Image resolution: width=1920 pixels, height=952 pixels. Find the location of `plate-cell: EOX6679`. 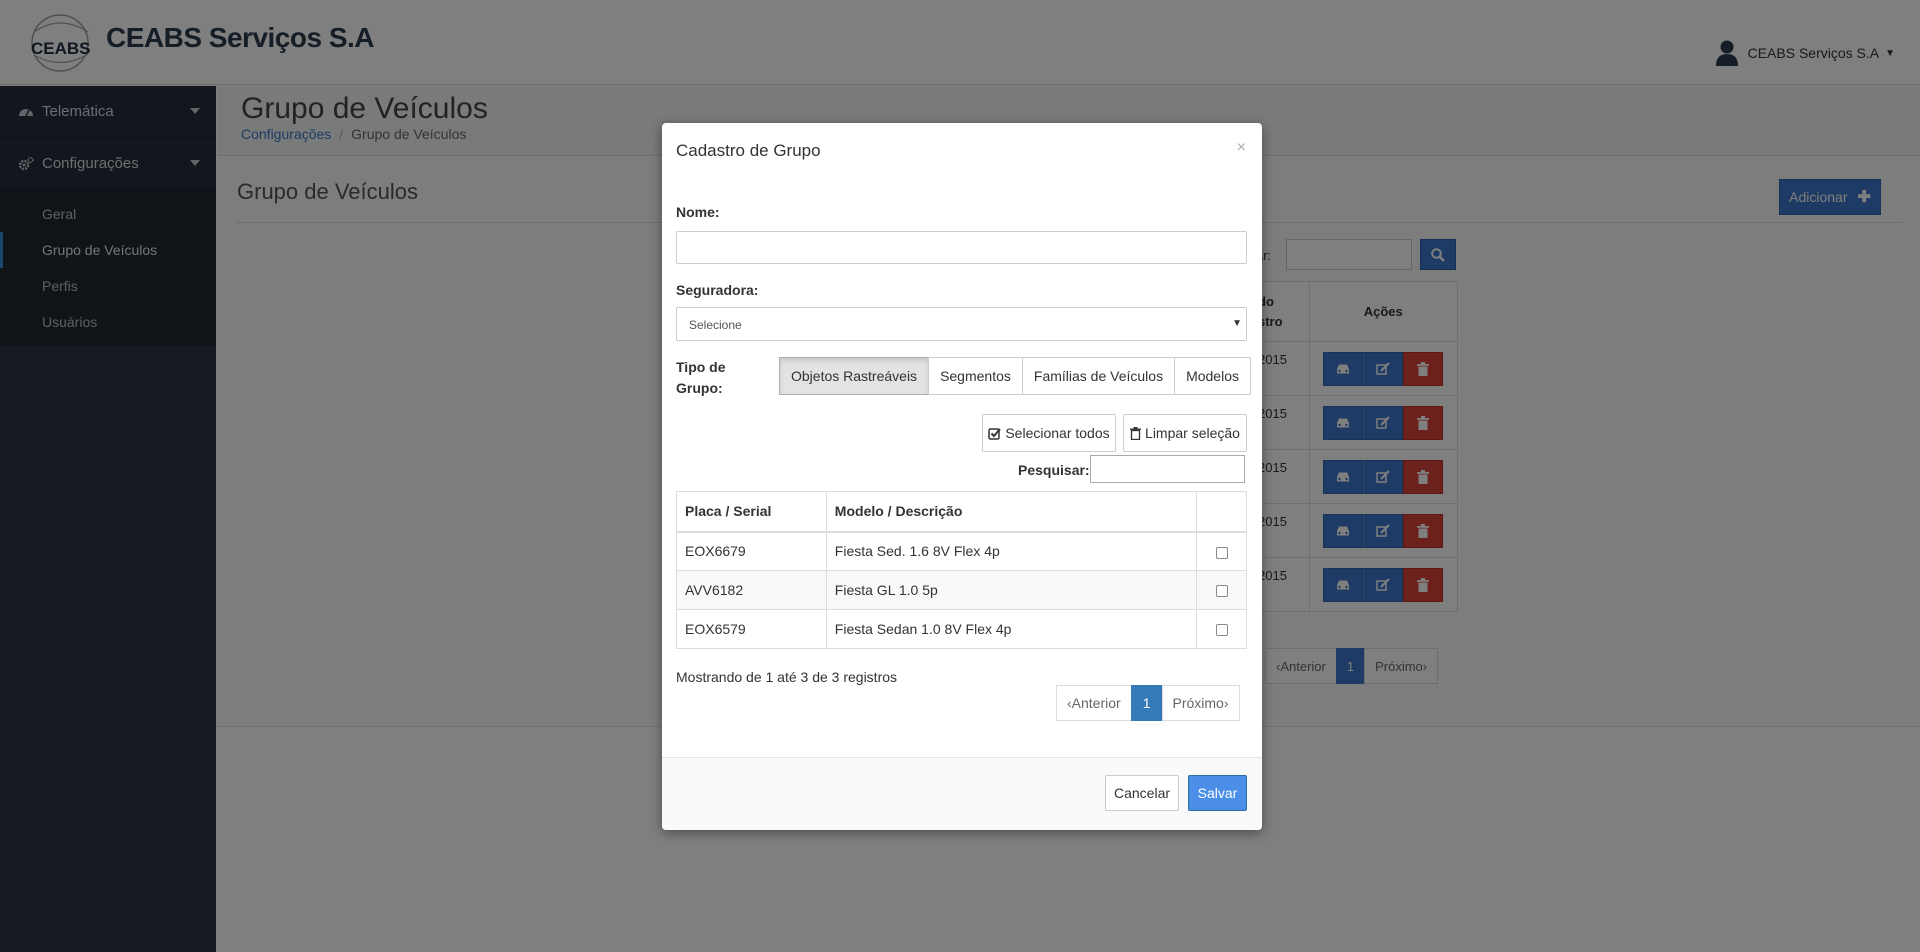

plate-cell: EOX6679 is located at coordinates (751, 551).